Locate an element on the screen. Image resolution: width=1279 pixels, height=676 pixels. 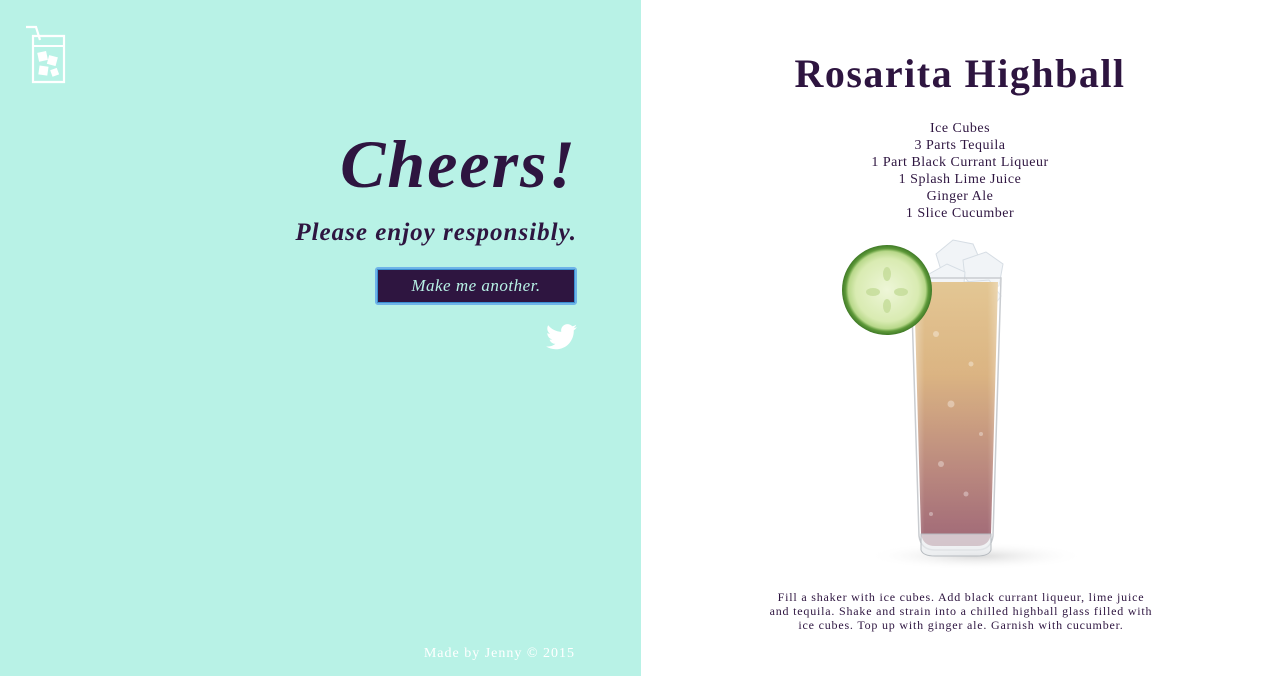
footer-credit: Made by Jenny © 2015 is located at coordinates (499, 653).